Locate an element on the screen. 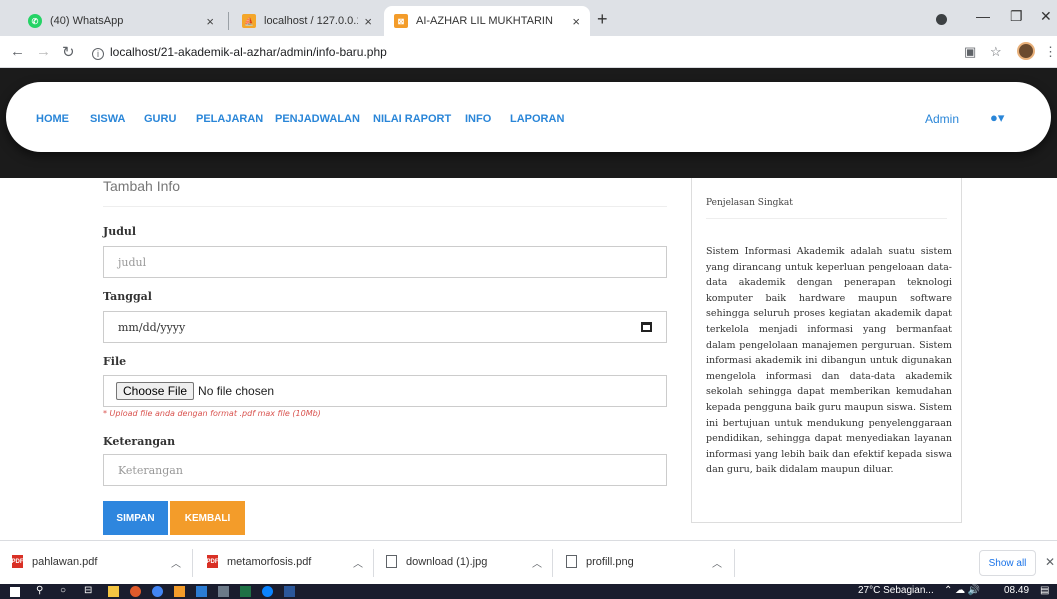 This screenshot has width=1057, height=599. download-name: metamorfosis.pdf is located at coordinates (269, 561).